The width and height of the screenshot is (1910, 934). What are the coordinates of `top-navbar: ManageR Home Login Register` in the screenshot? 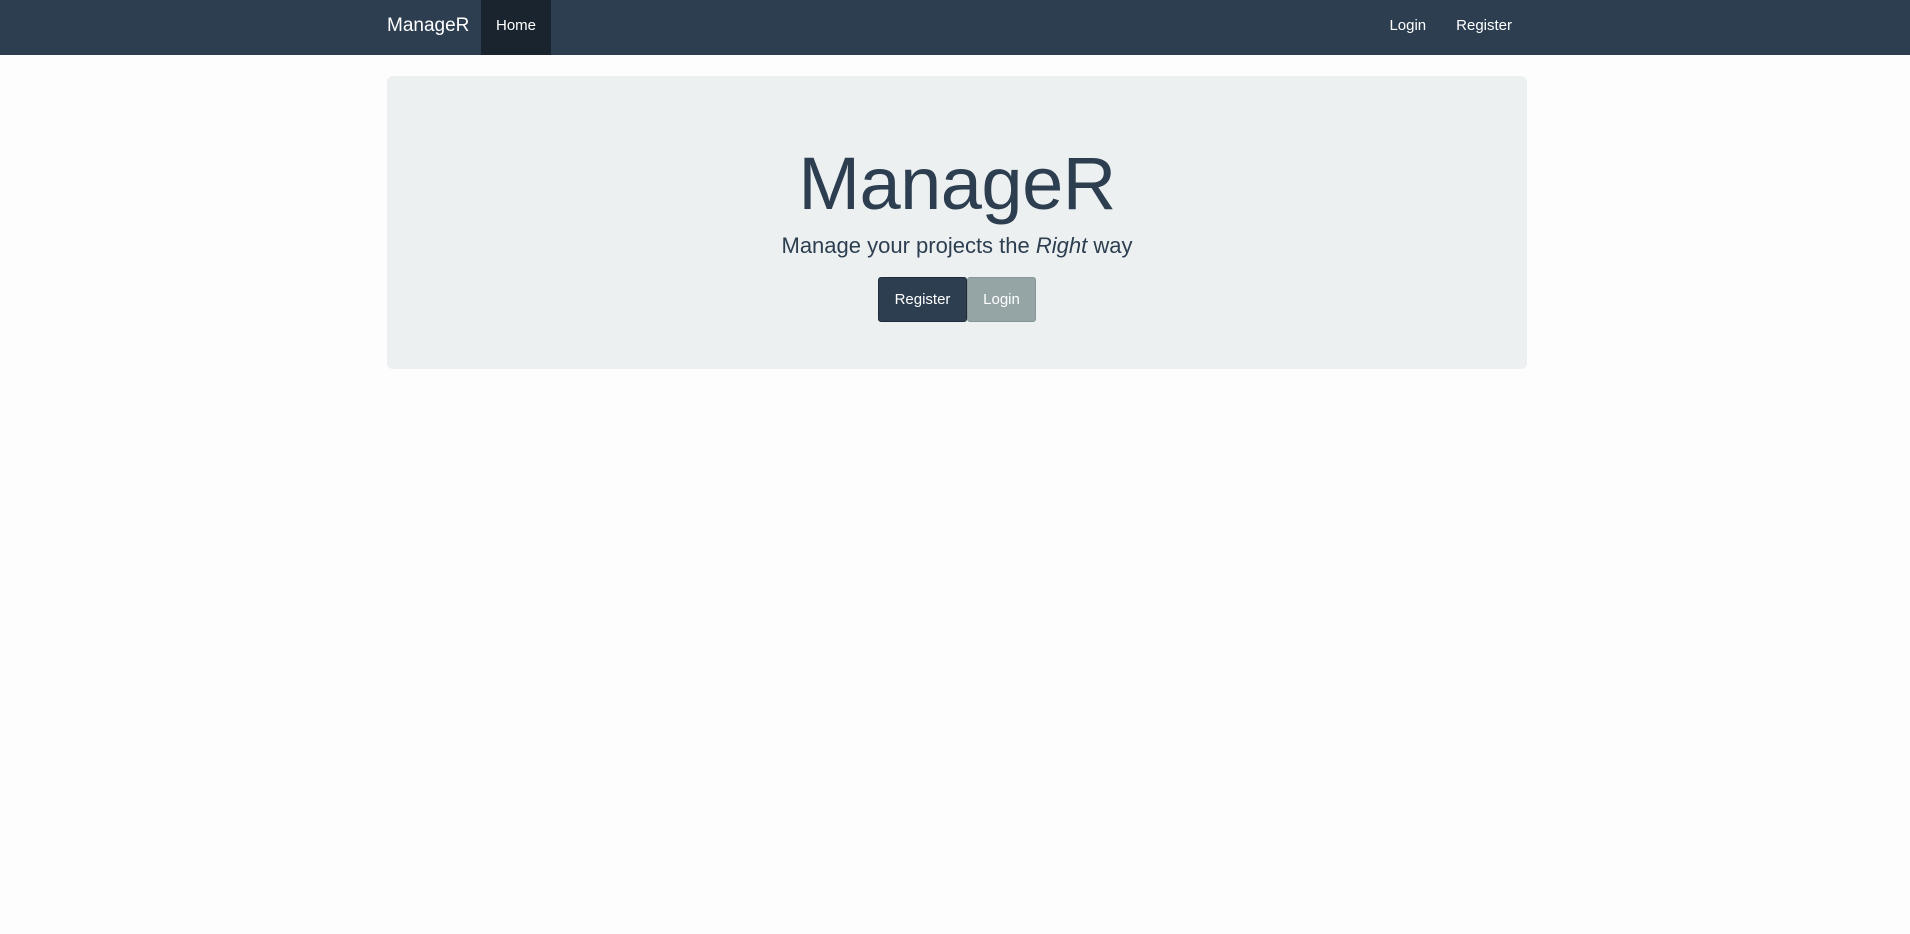 It's located at (955, 27).